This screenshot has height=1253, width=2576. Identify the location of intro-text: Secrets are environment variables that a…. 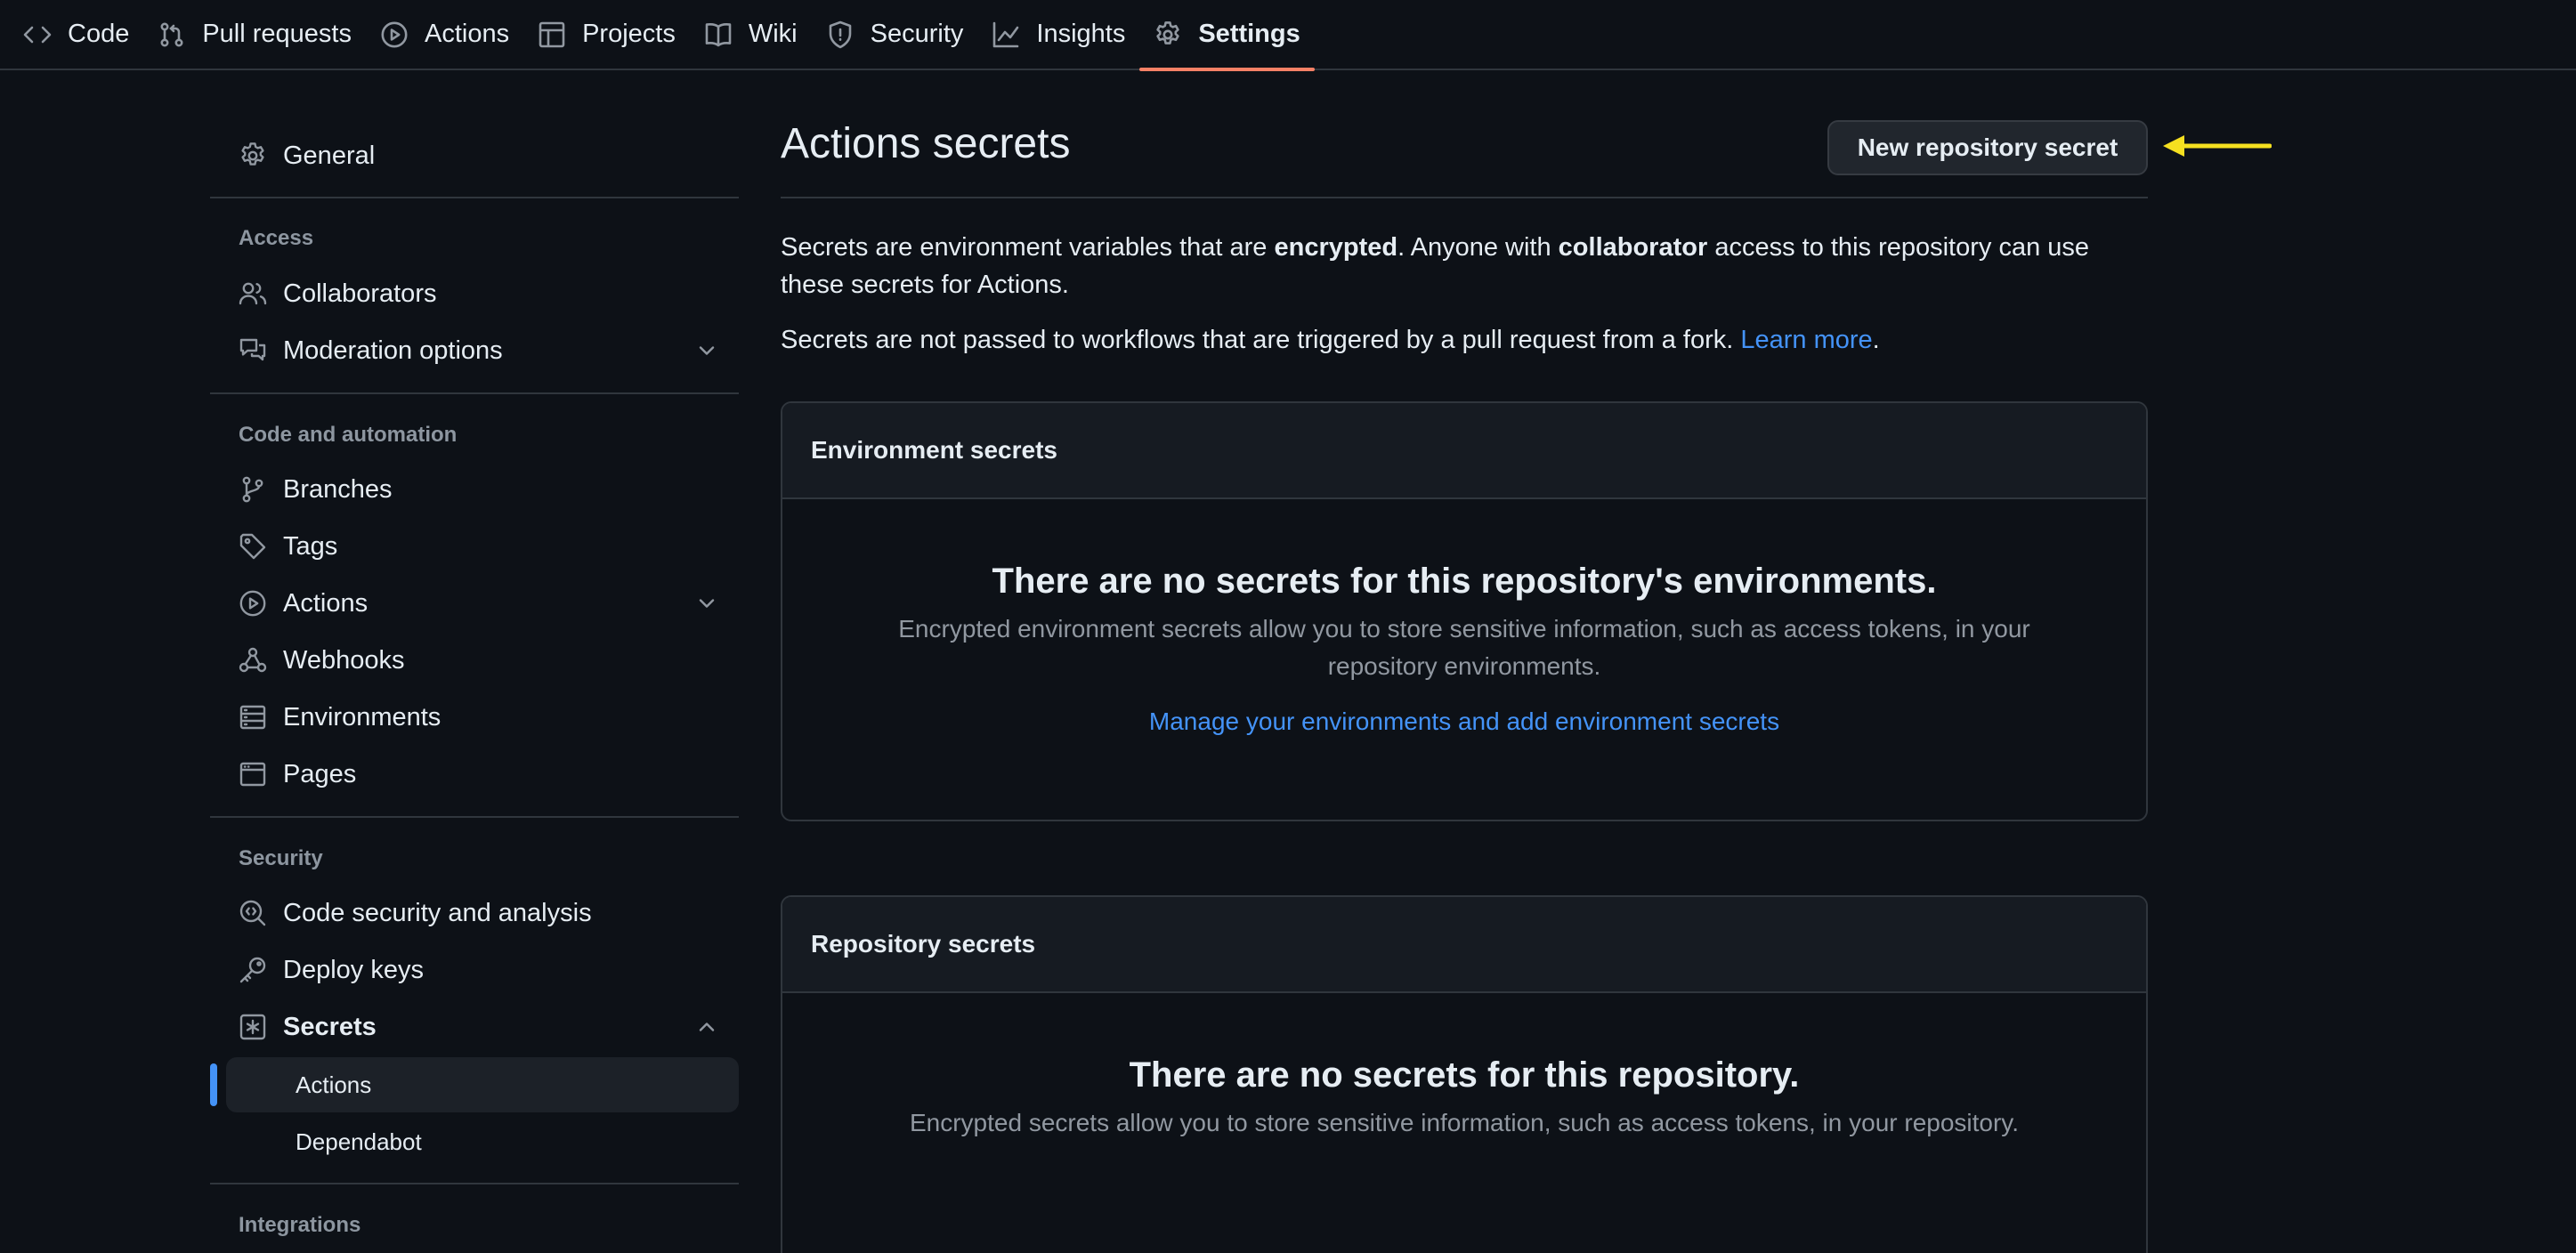
(1028, 247).